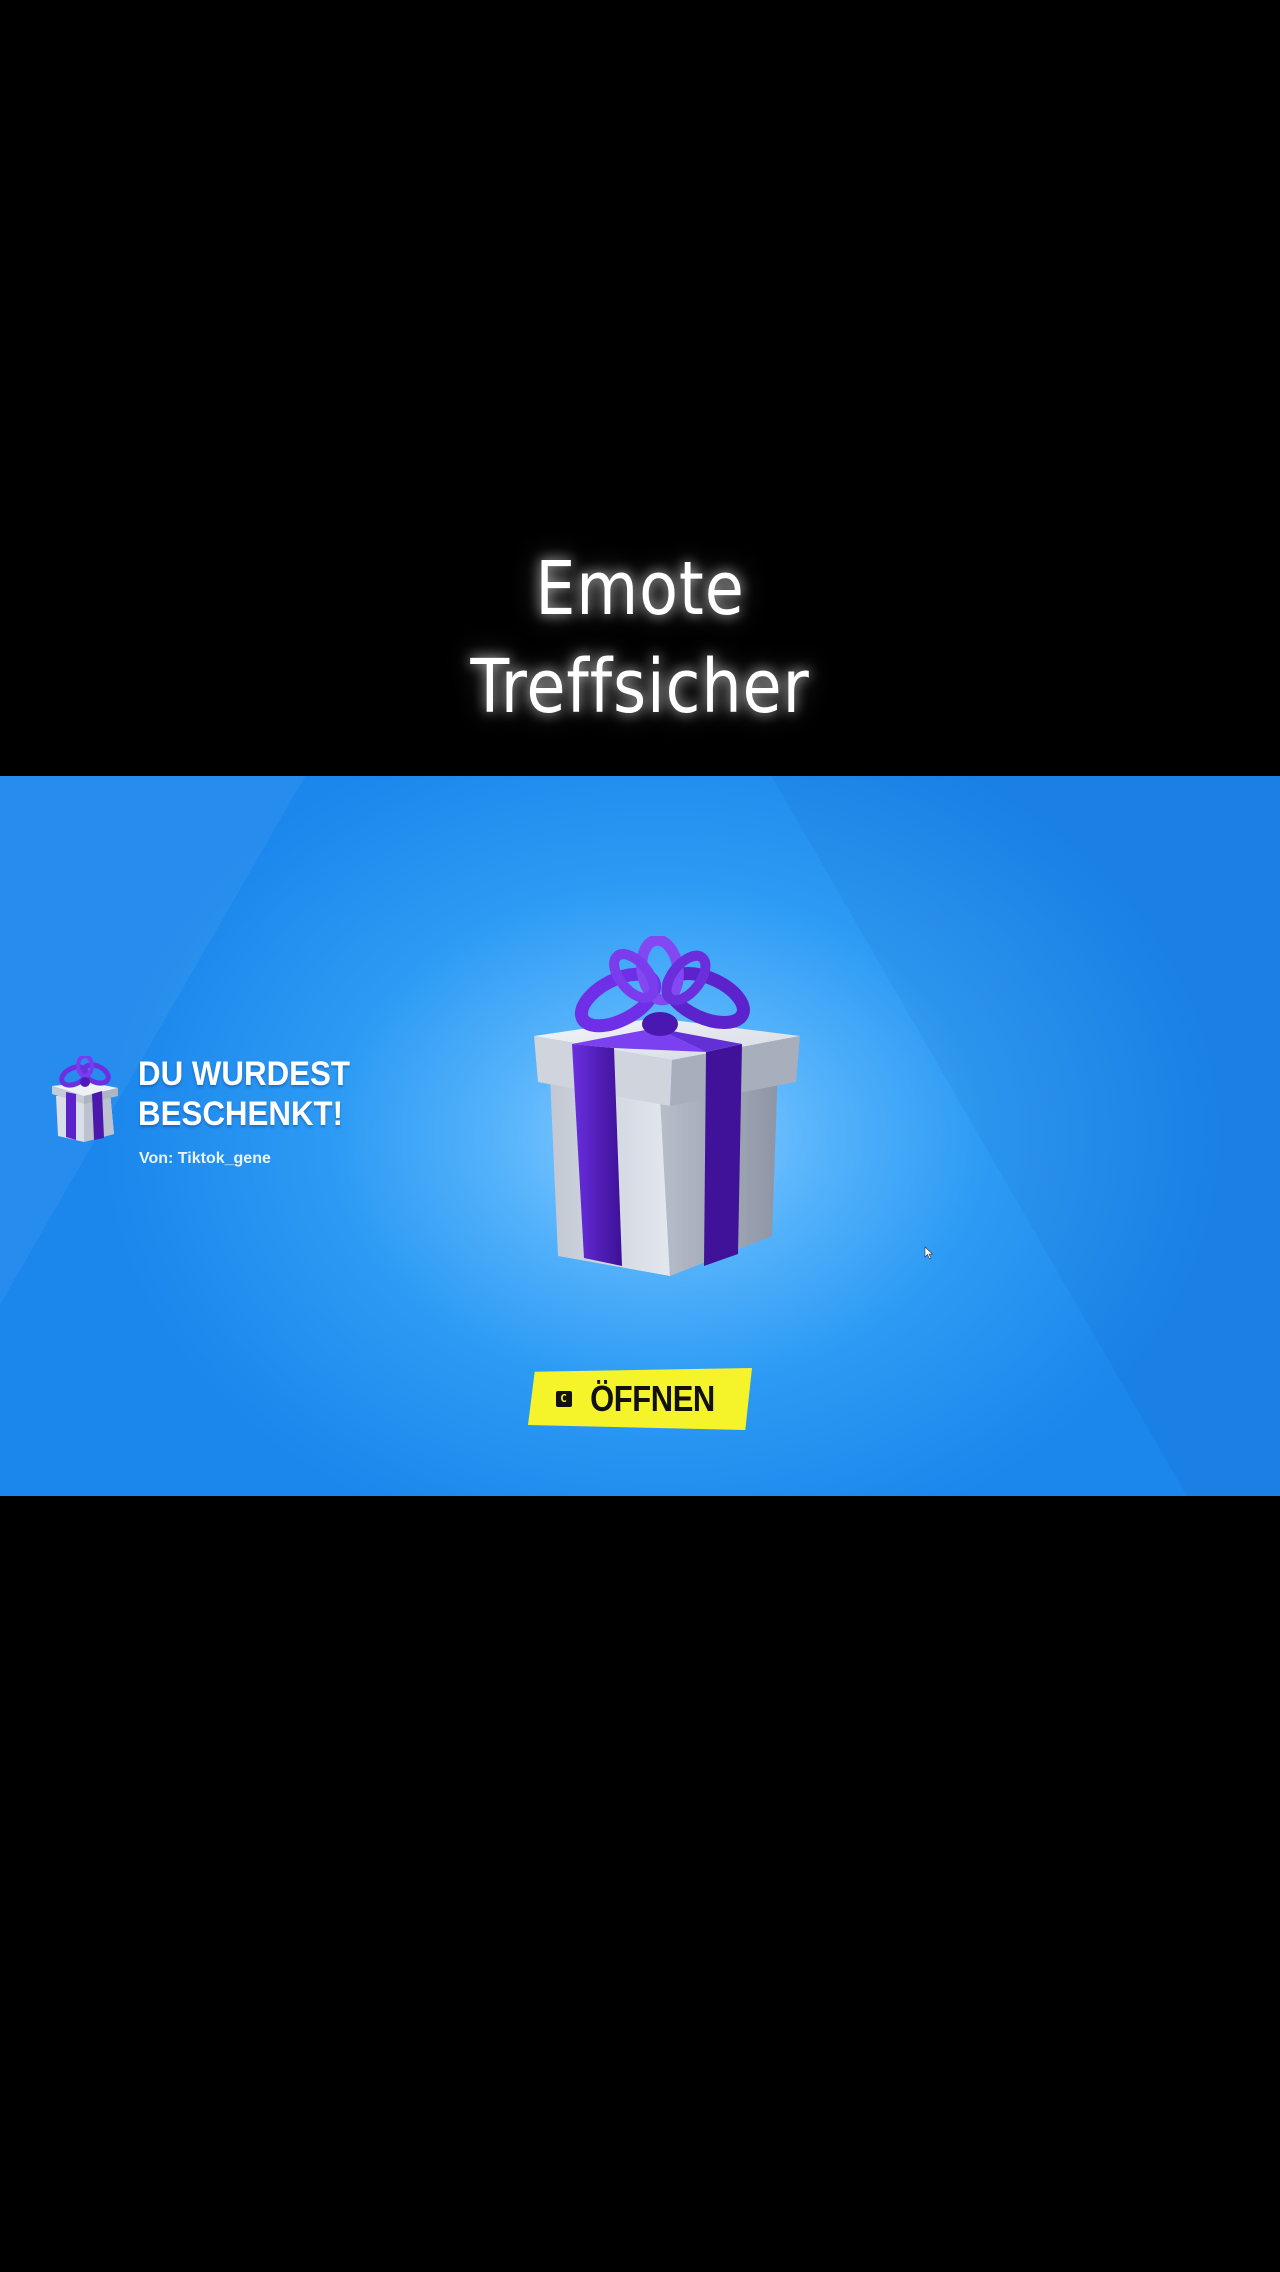 This screenshot has width=1280, height=2272. I want to click on gift-sender: Von: Tiktok_gene, so click(205, 1158).